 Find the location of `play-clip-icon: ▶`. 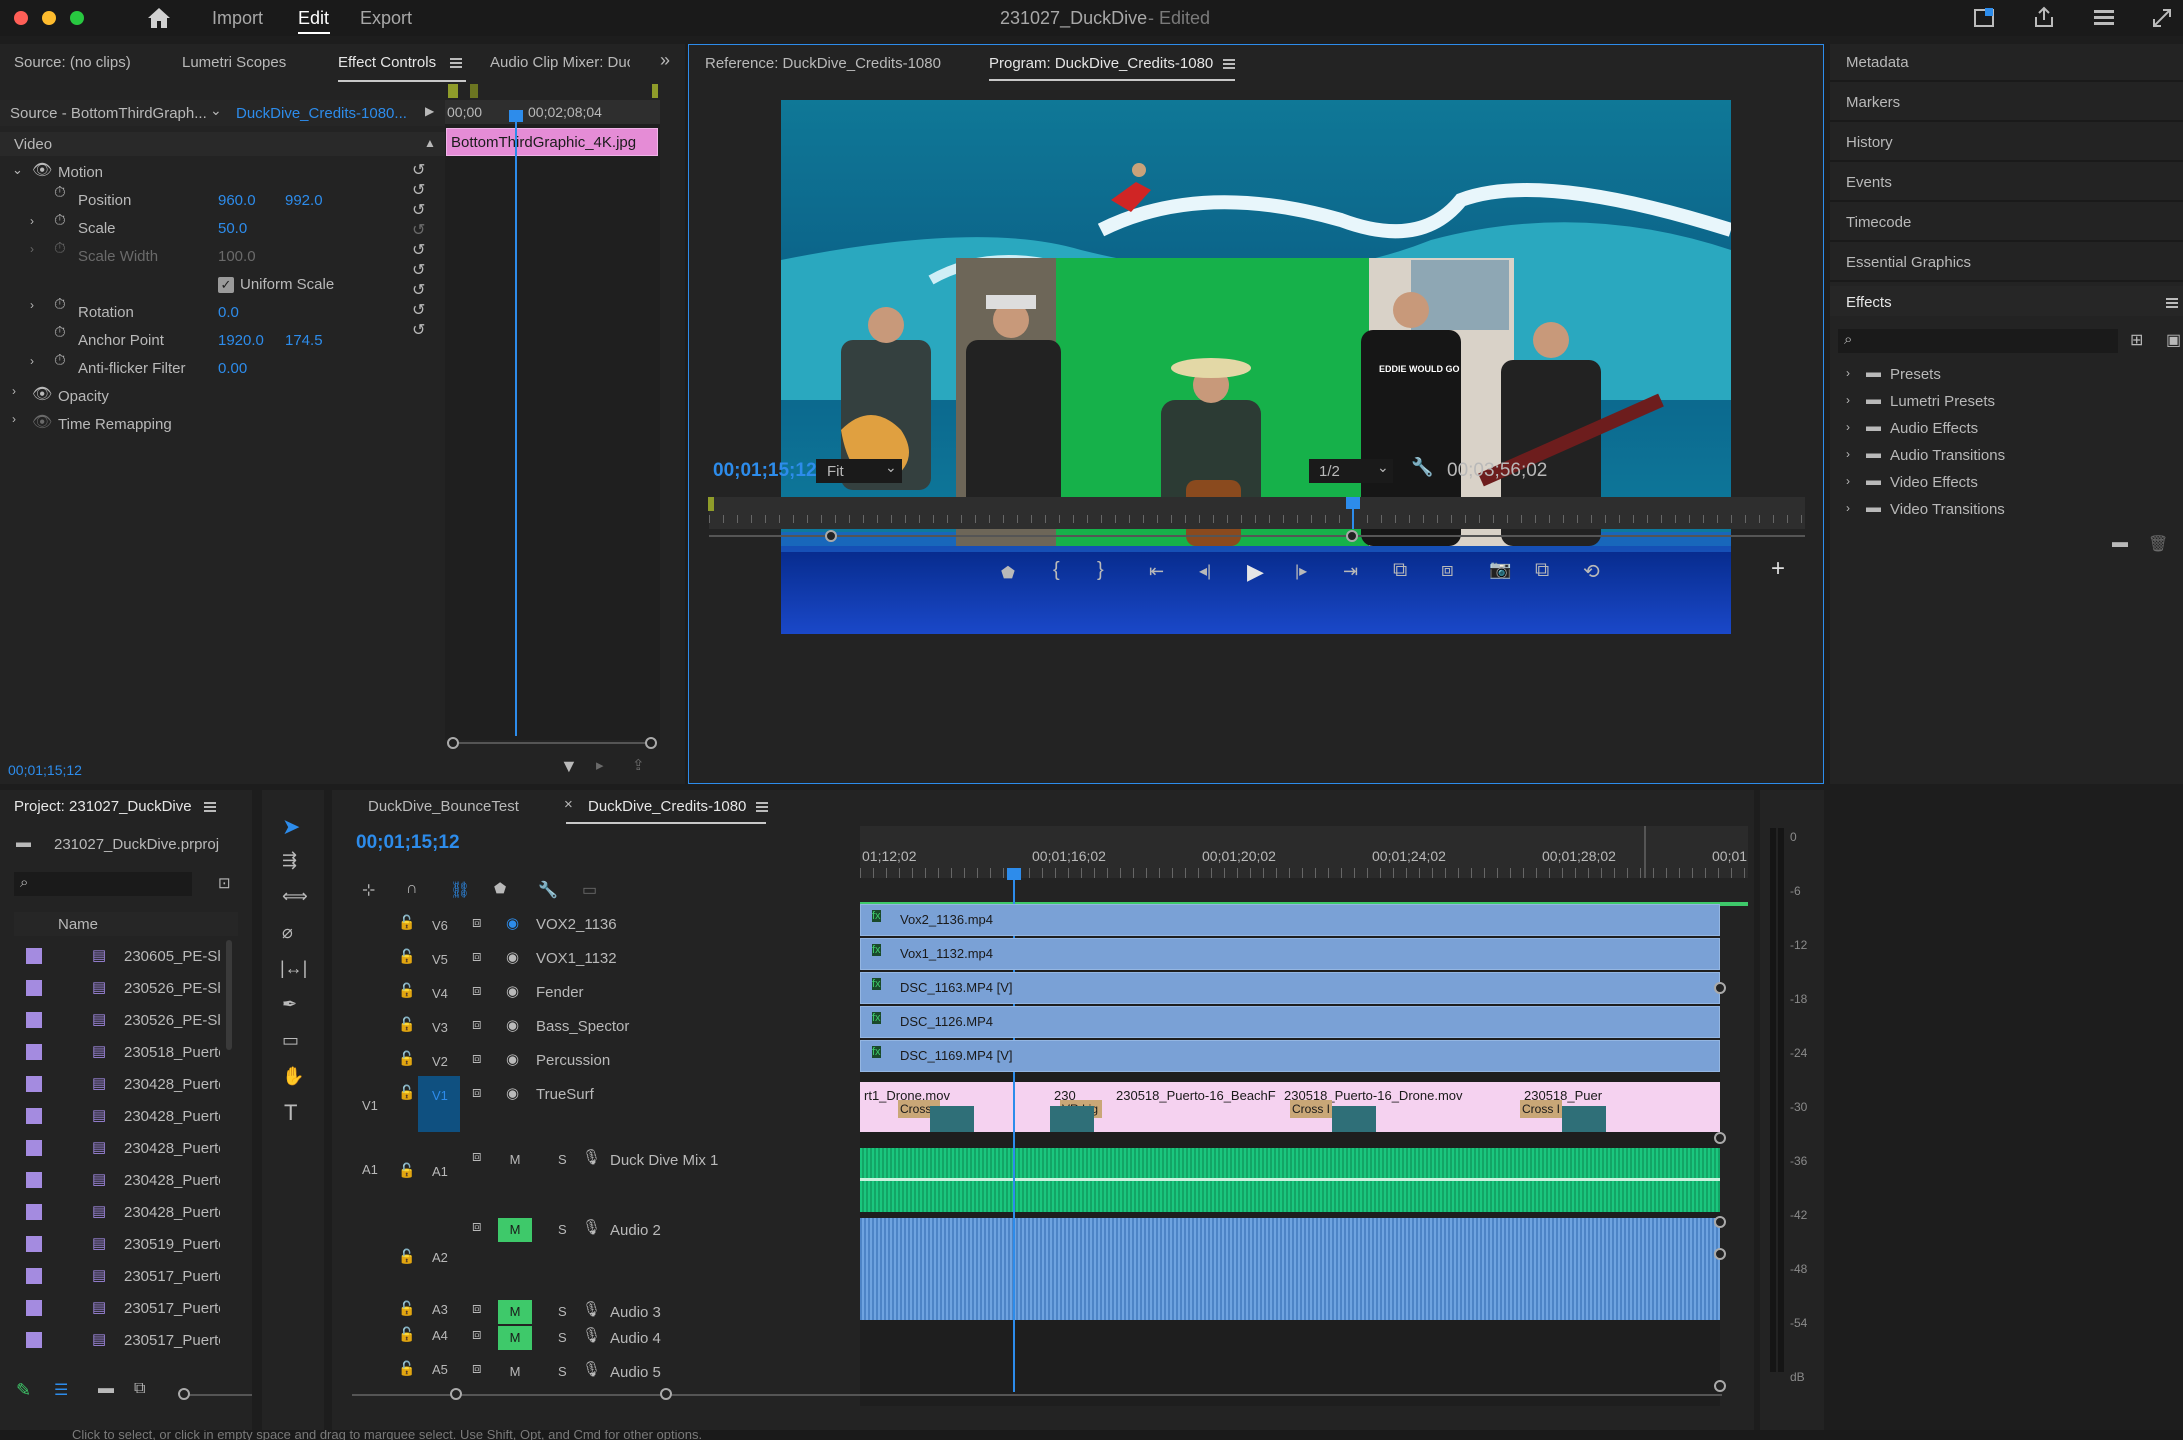

play-clip-icon: ▶ is located at coordinates (429, 111).